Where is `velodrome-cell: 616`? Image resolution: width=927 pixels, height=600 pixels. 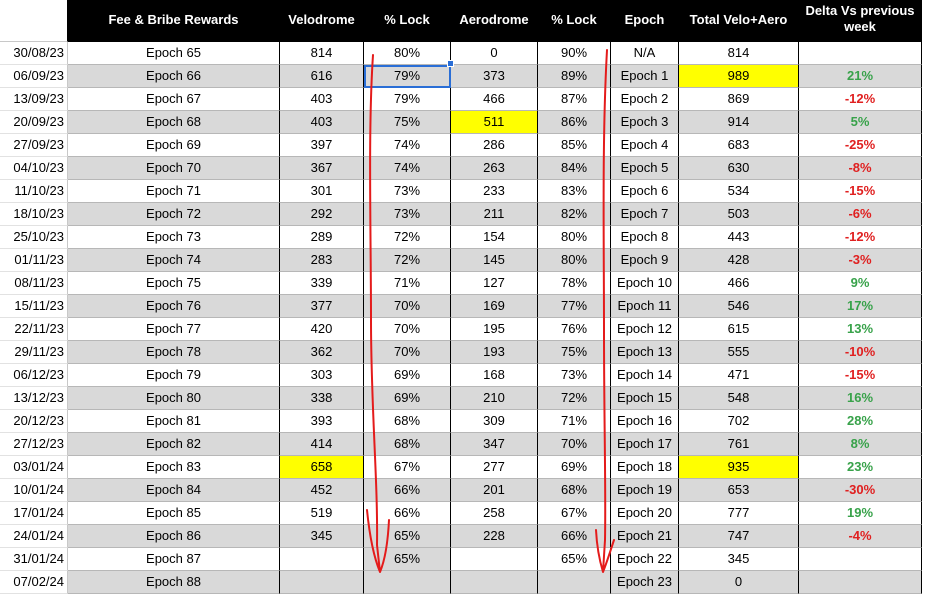 velodrome-cell: 616 is located at coordinates (322, 76).